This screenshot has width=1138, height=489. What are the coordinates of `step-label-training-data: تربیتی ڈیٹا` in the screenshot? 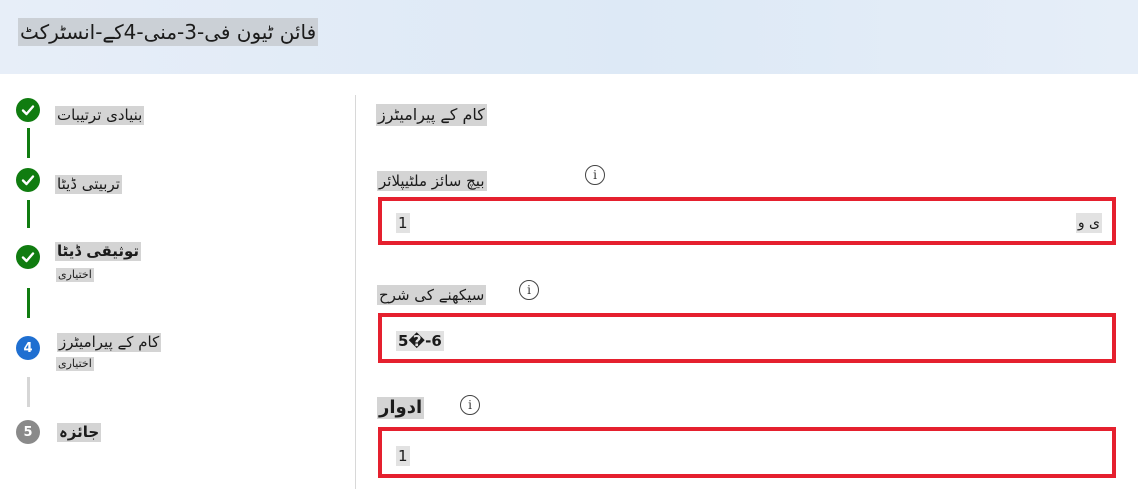 It's located at (88, 184).